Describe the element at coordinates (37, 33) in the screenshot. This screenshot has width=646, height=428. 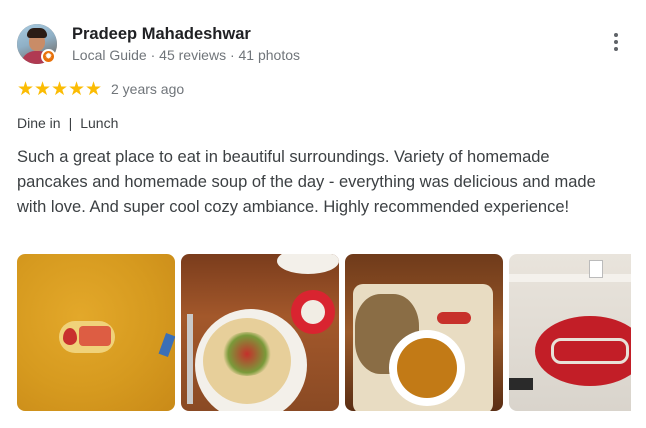
I see `avatar-hair` at that location.